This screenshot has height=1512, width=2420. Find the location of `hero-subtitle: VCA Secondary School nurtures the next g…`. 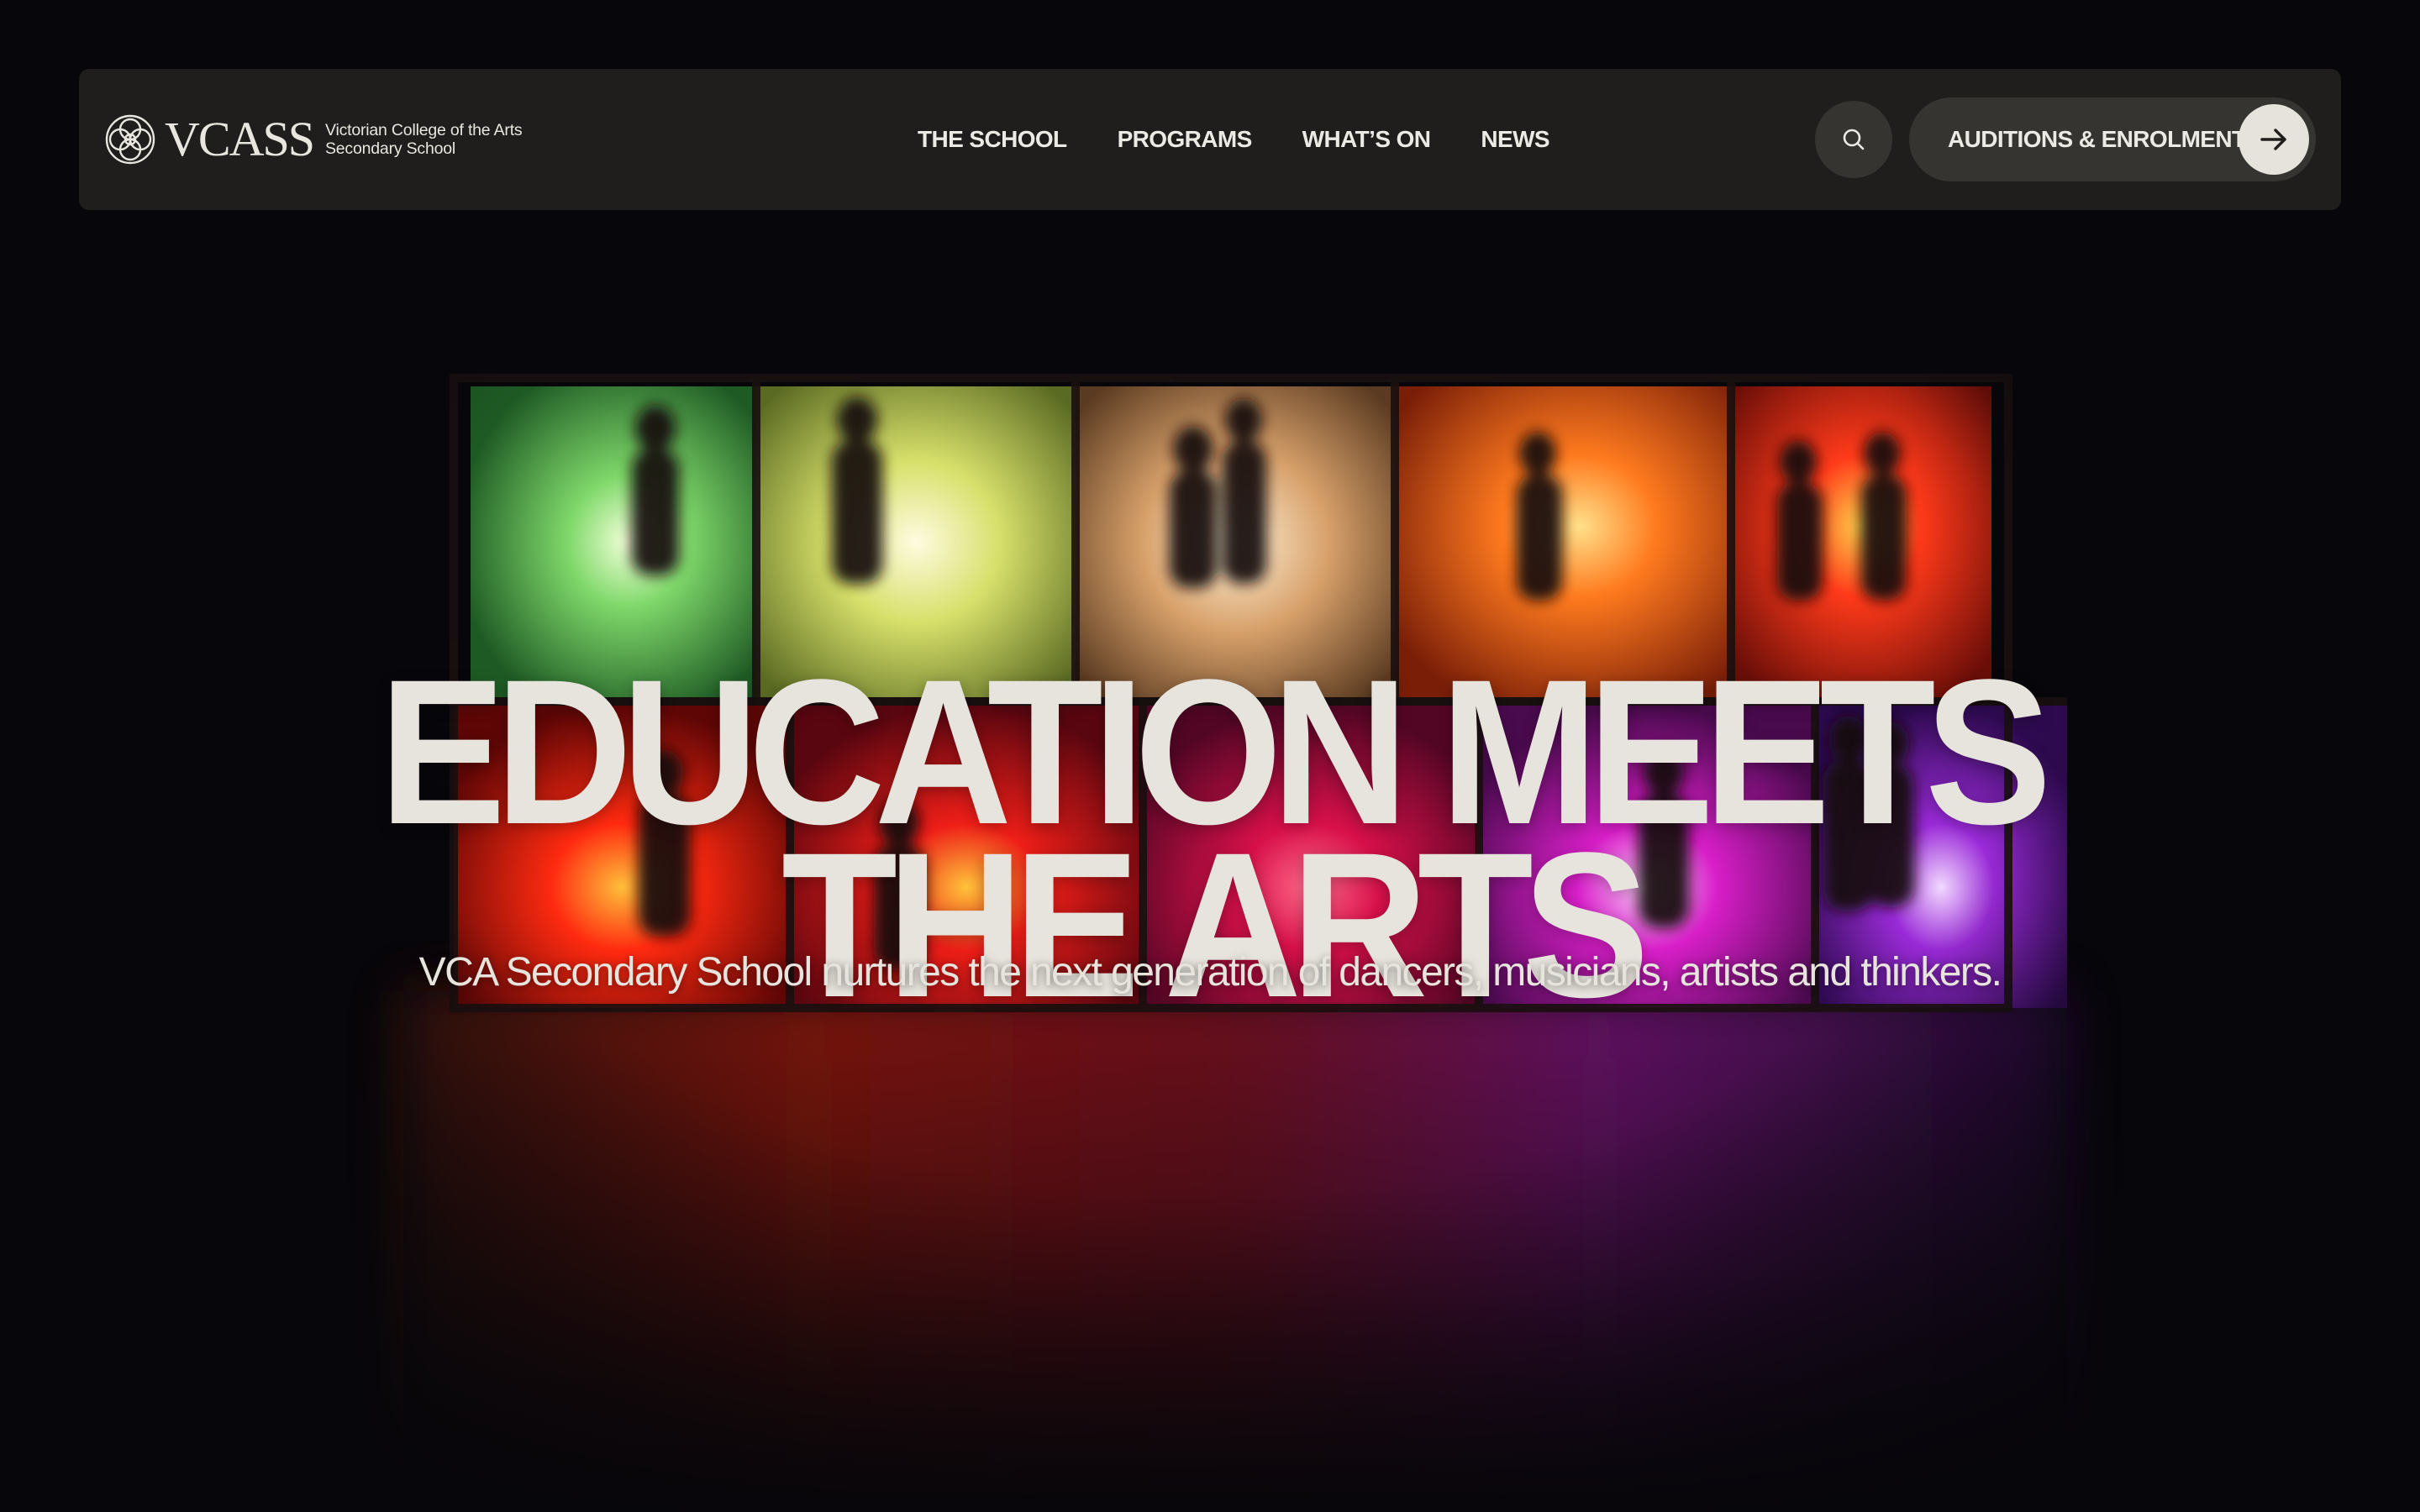

hero-subtitle: VCA Secondary School nurtures the next g… is located at coordinates (1210, 972).